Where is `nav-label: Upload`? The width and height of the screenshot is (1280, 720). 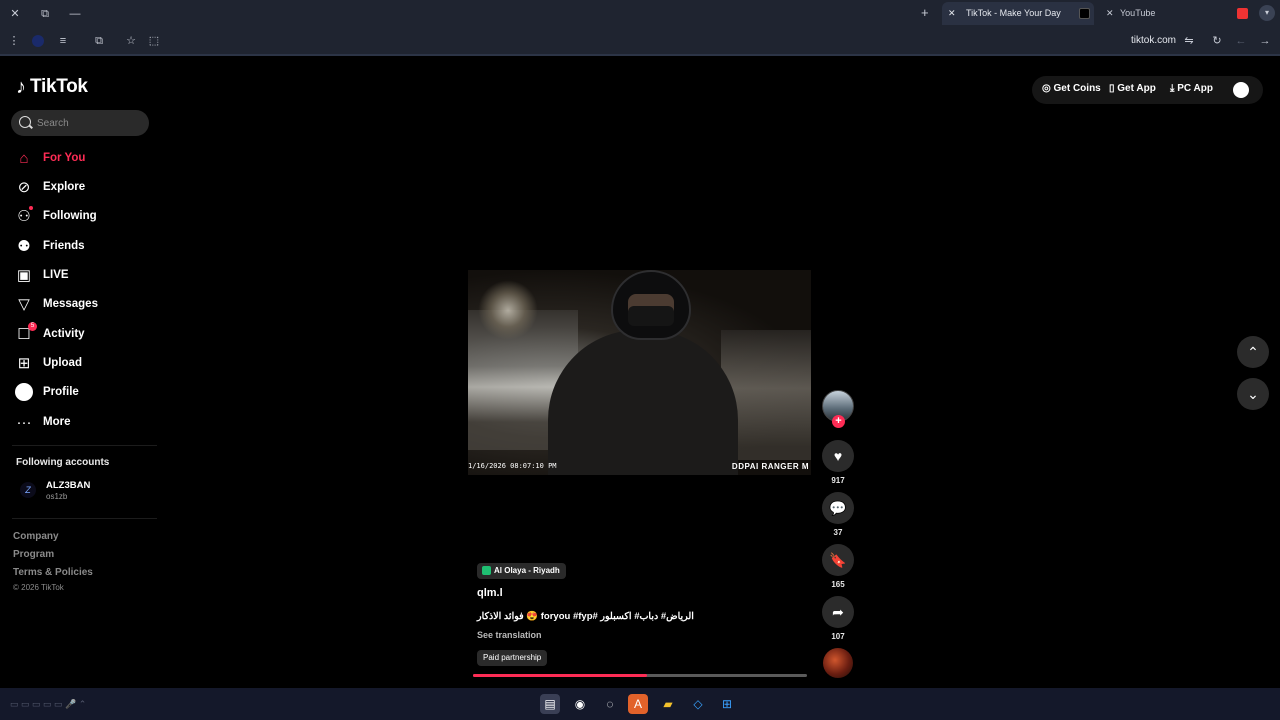 nav-label: Upload is located at coordinates (62, 363).